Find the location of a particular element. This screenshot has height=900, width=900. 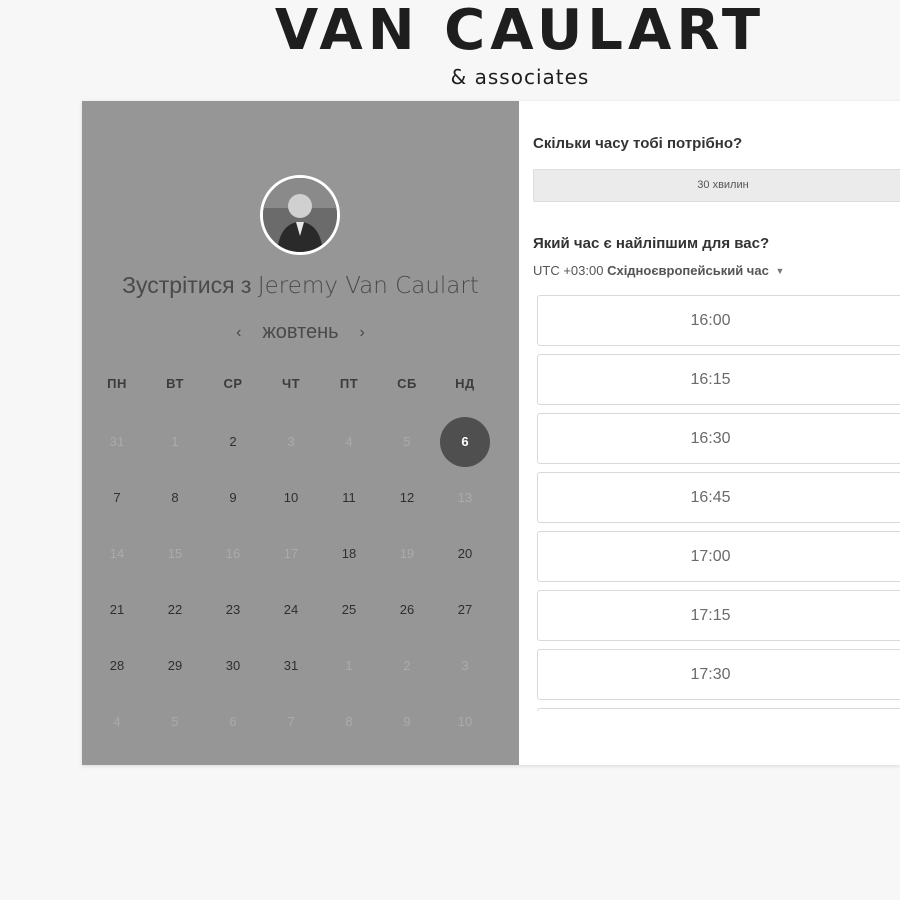

time-slot-button: 17:00 is located at coordinates (718, 556).